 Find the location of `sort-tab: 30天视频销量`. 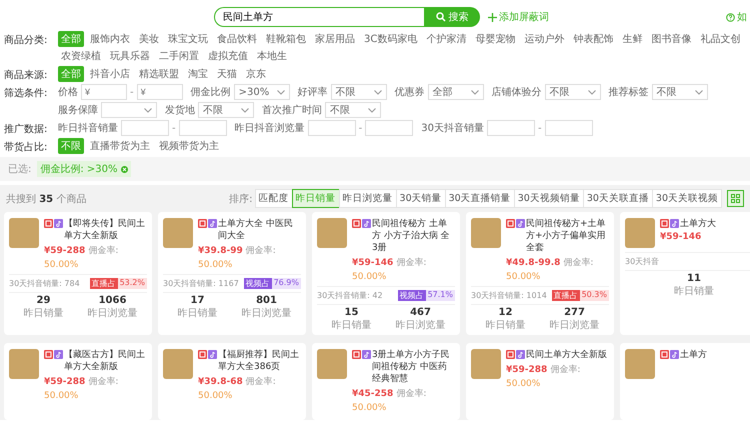

sort-tab: 30天视频销量 is located at coordinates (549, 198).